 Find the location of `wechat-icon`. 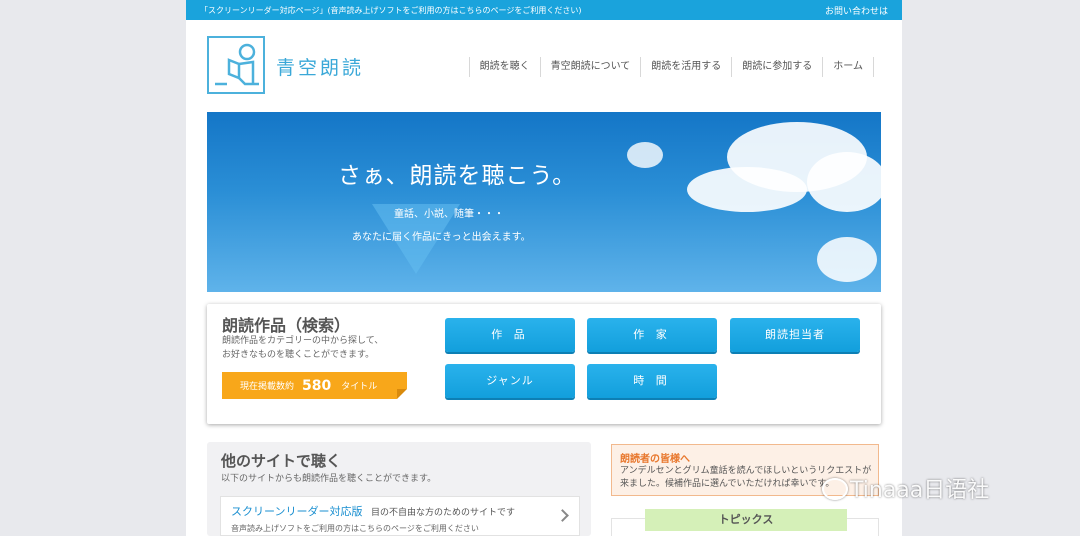

wechat-icon is located at coordinates (835, 489).